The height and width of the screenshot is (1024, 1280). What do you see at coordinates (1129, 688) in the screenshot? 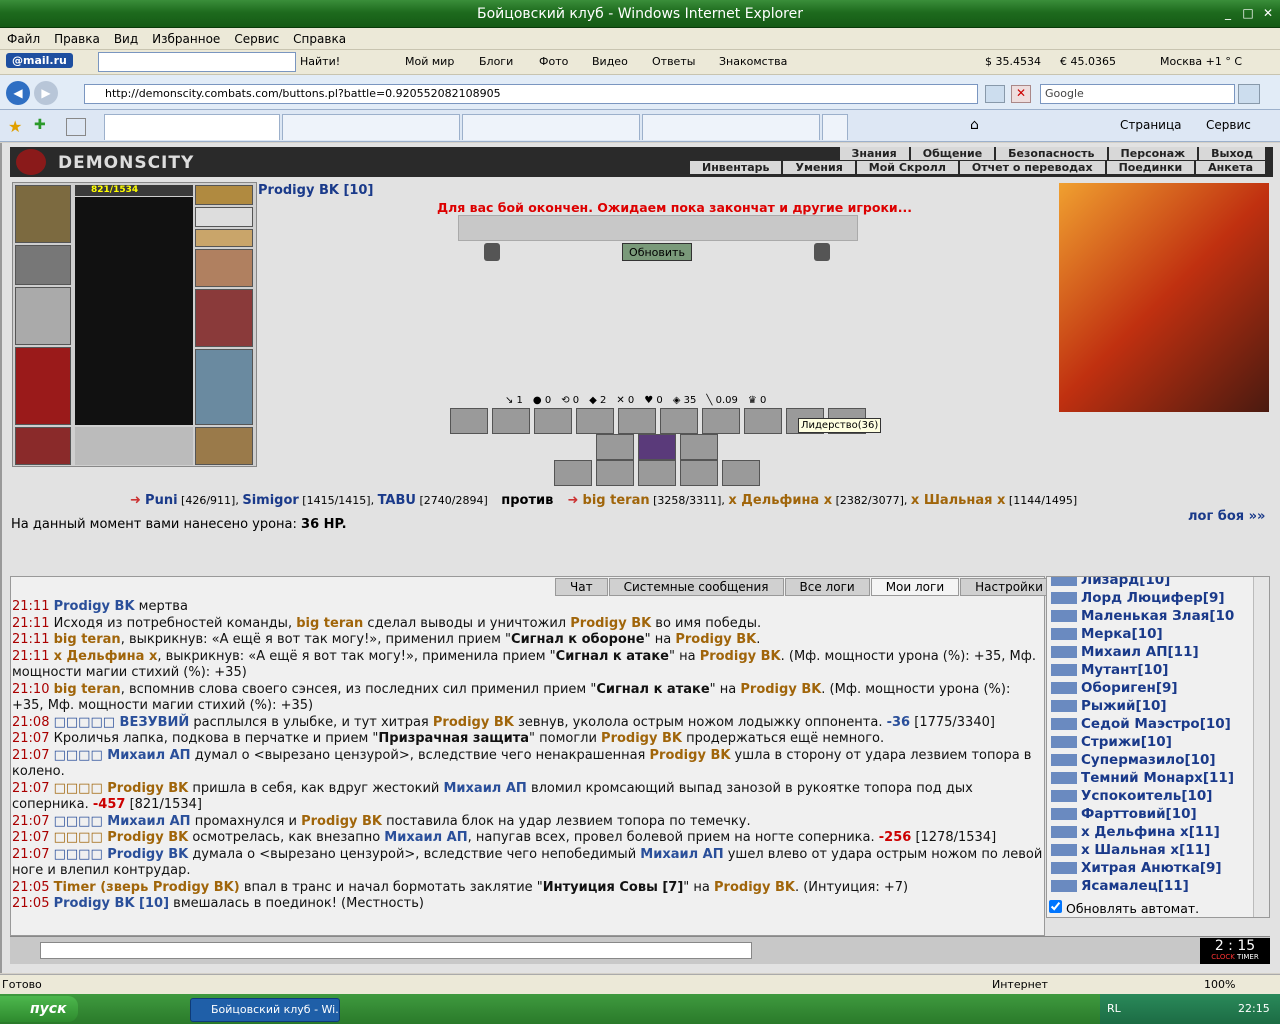
I see `player-list-name: Обориген[9]` at bounding box center [1129, 688].